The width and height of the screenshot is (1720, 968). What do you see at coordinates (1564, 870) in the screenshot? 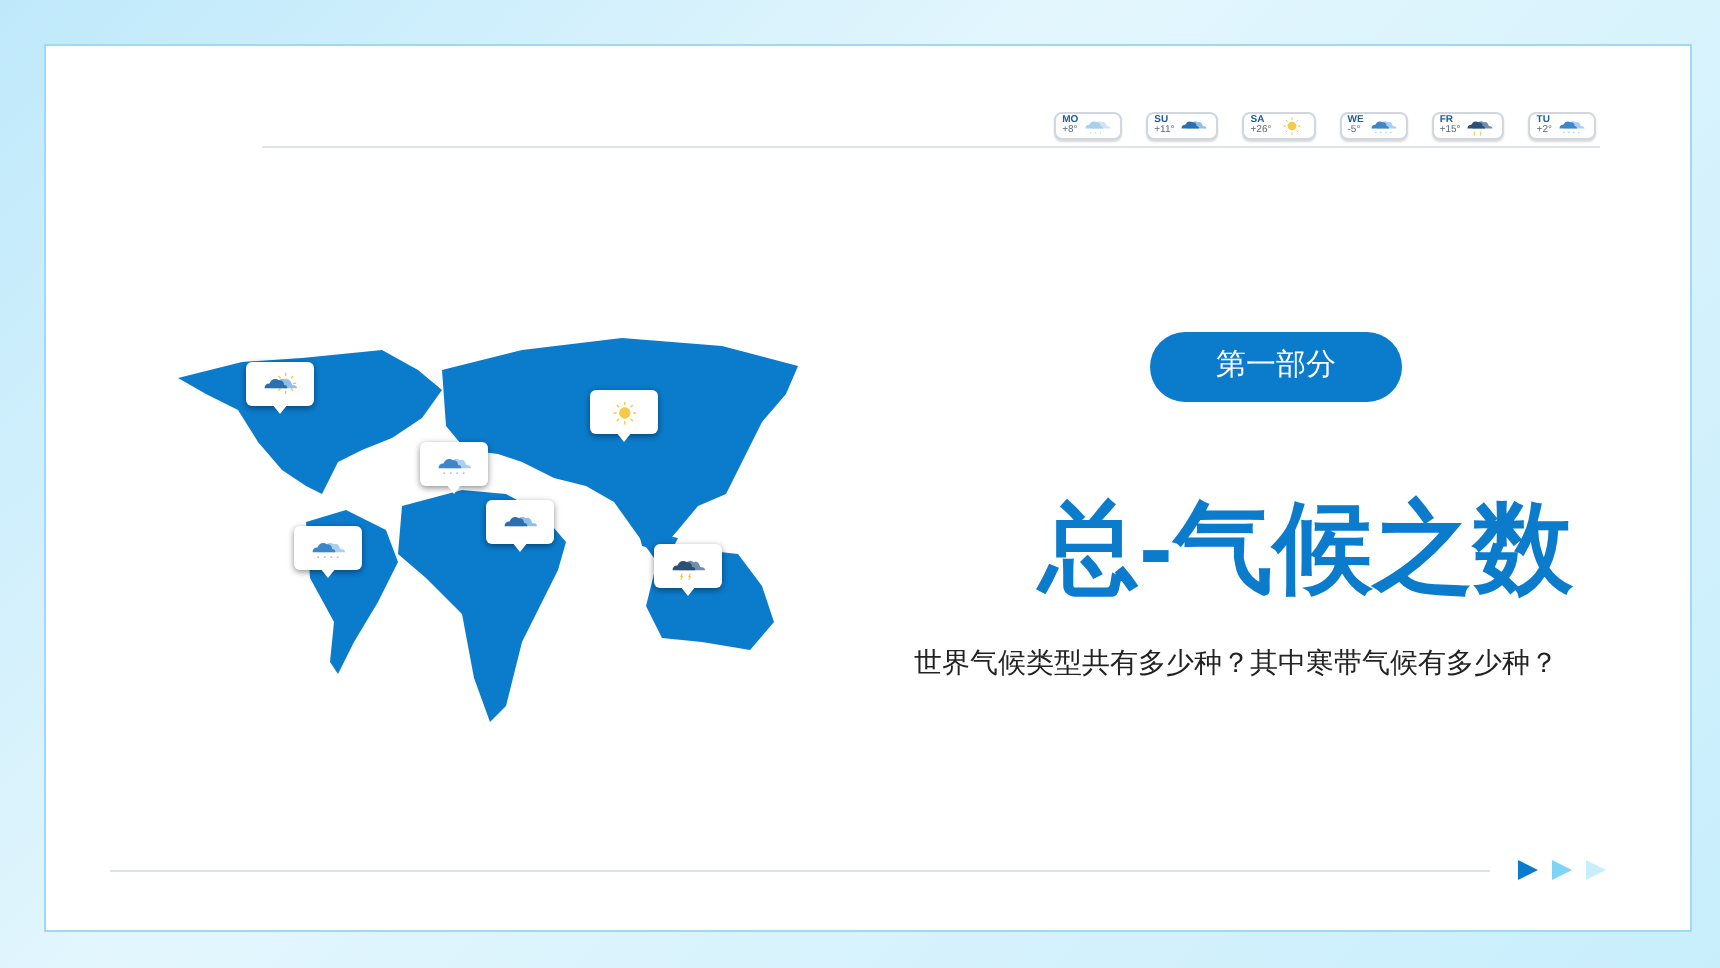
I see `arrows-icon` at bounding box center [1564, 870].